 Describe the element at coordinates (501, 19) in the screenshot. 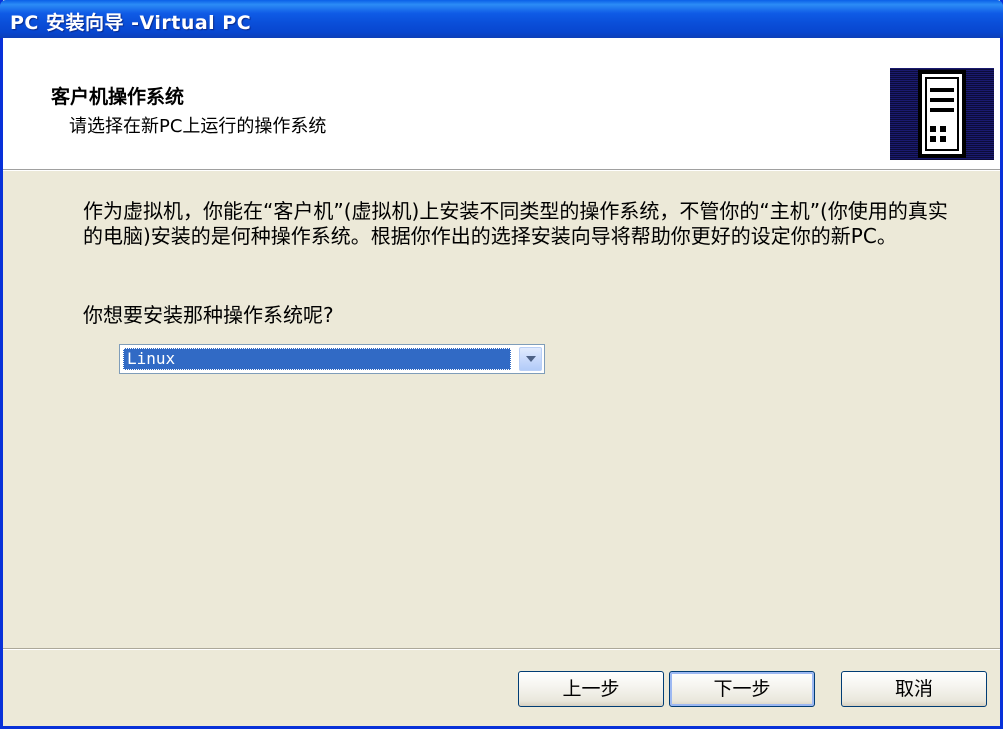

I see `title-bar: PC 安装向导 -Virtual PC` at that location.